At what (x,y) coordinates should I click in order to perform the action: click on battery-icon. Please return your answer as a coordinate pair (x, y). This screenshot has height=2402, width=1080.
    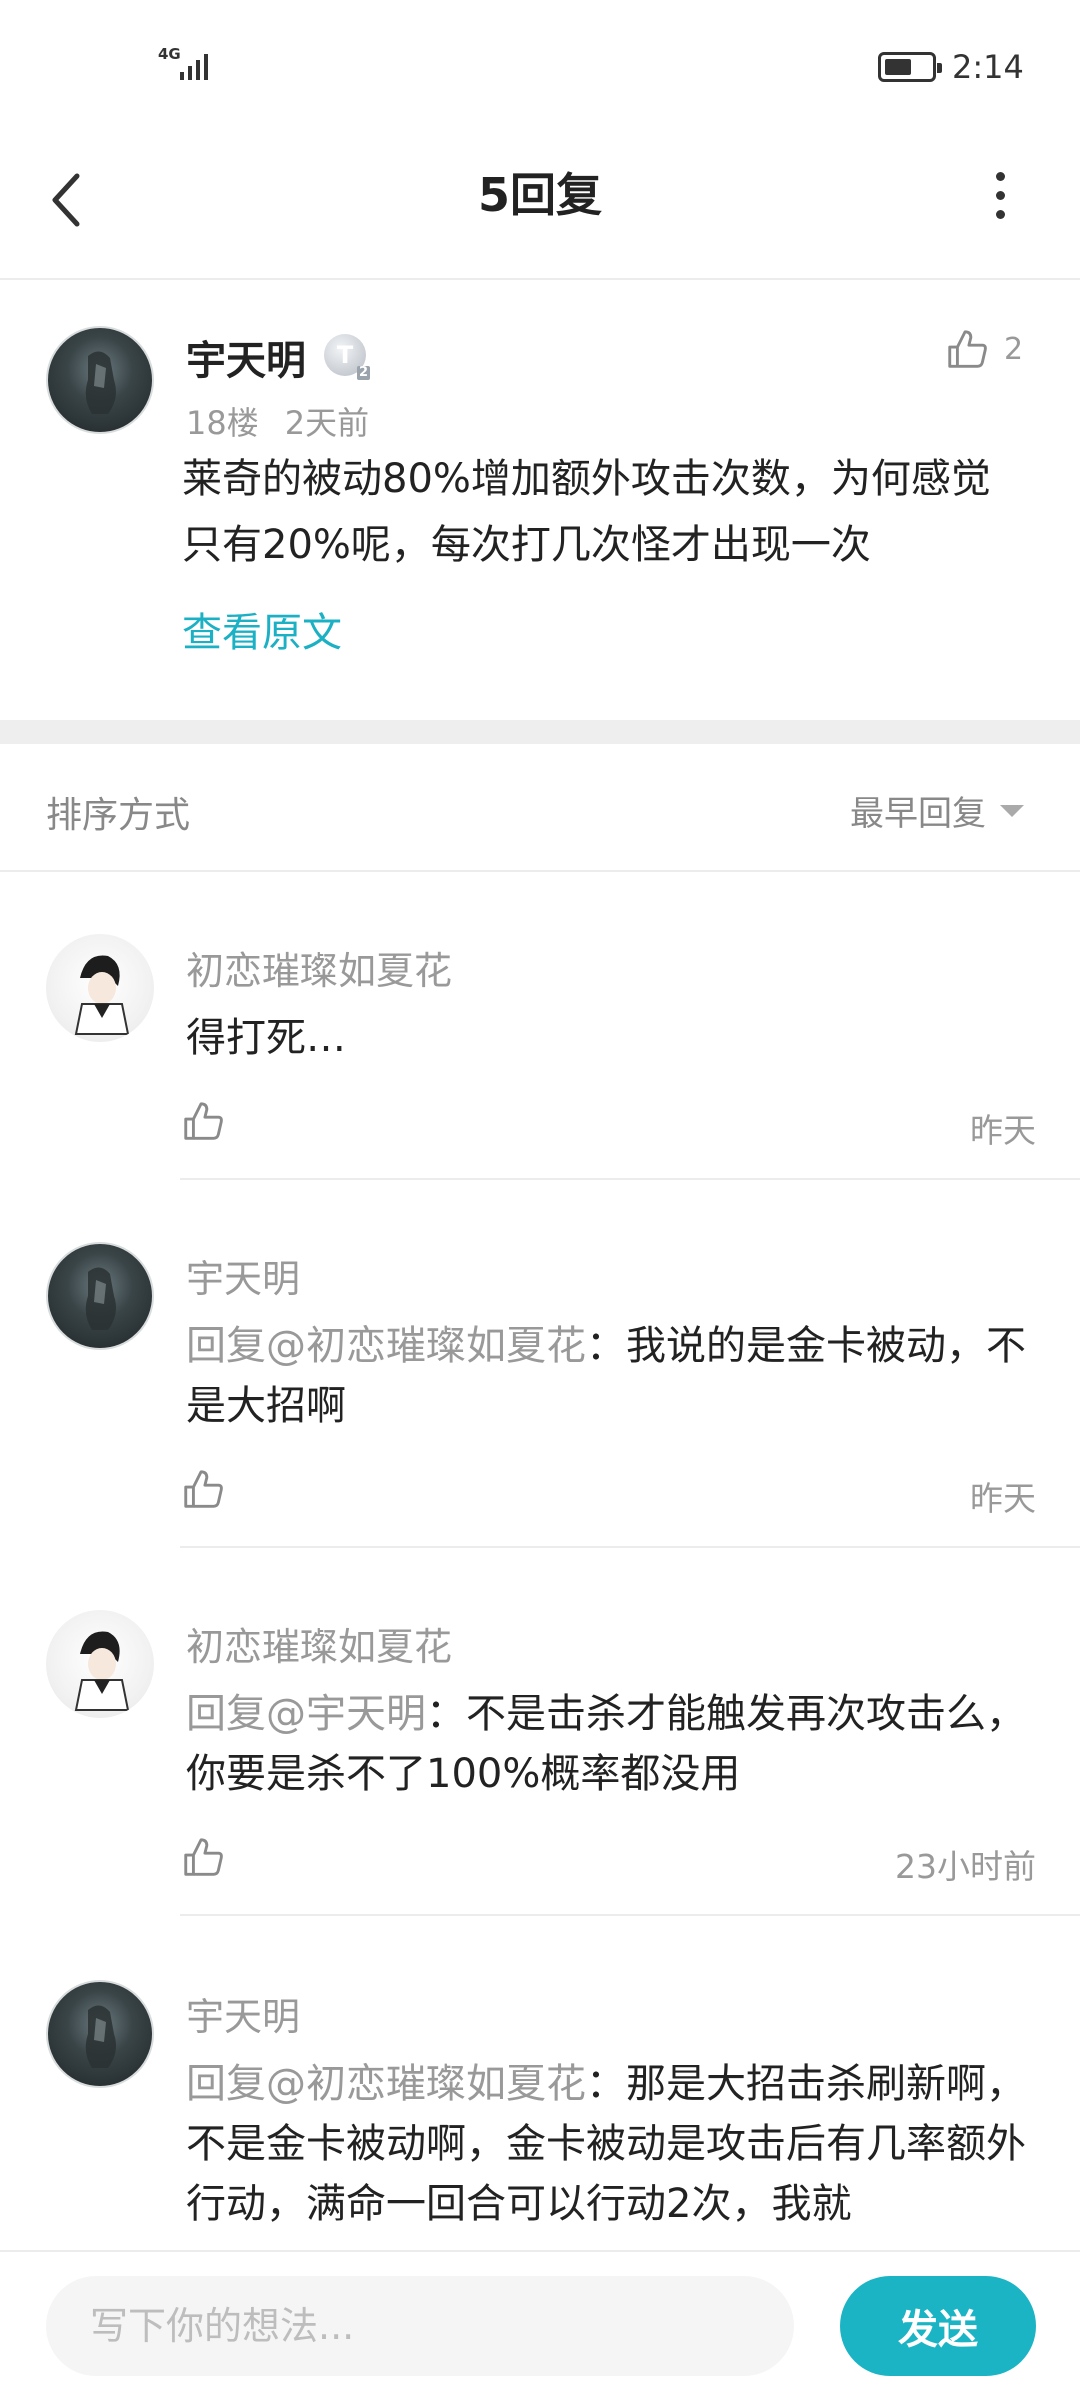
    Looking at the image, I should click on (910, 67).